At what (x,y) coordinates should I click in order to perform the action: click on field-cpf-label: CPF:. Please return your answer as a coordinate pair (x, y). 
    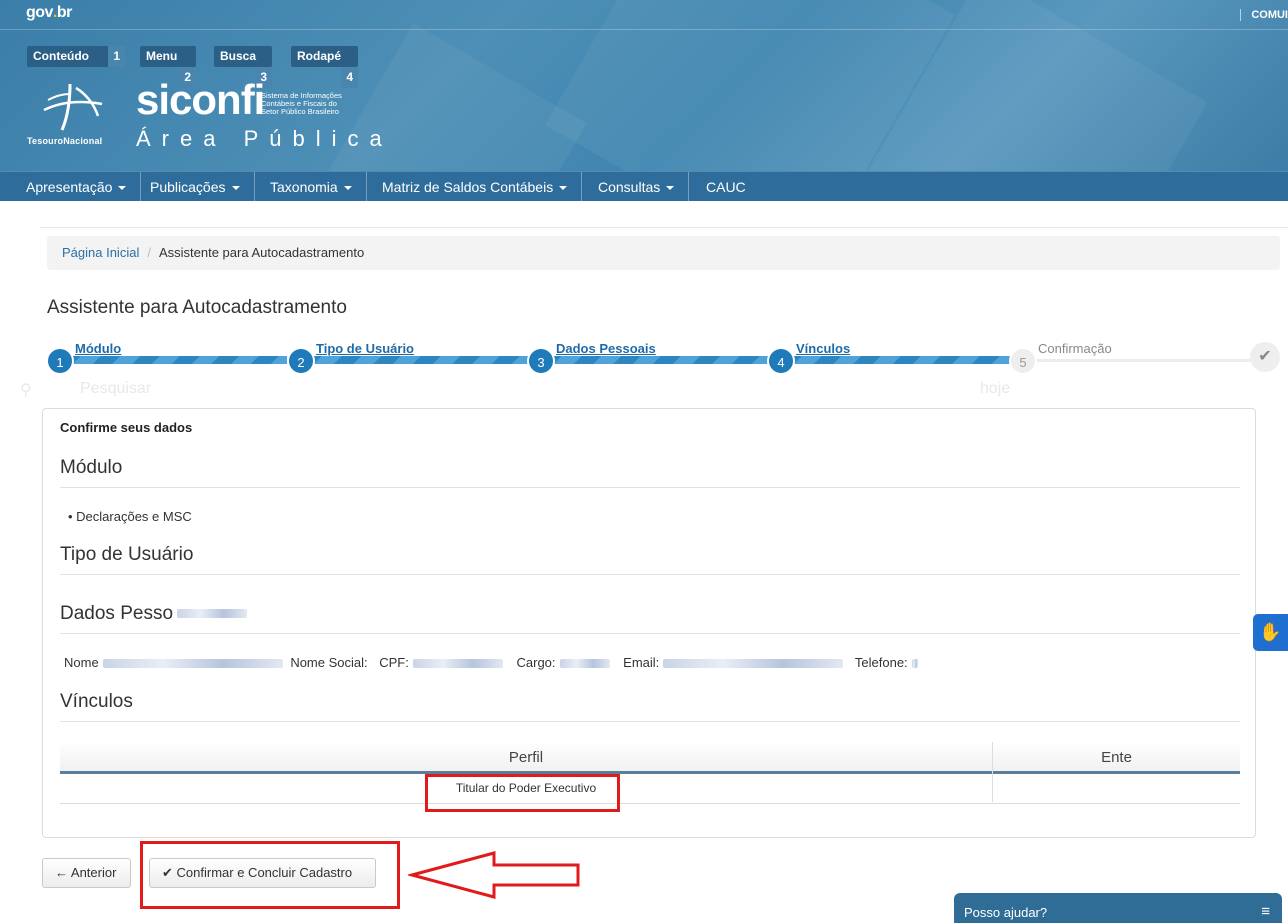
    Looking at the image, I should click on (394, 662).